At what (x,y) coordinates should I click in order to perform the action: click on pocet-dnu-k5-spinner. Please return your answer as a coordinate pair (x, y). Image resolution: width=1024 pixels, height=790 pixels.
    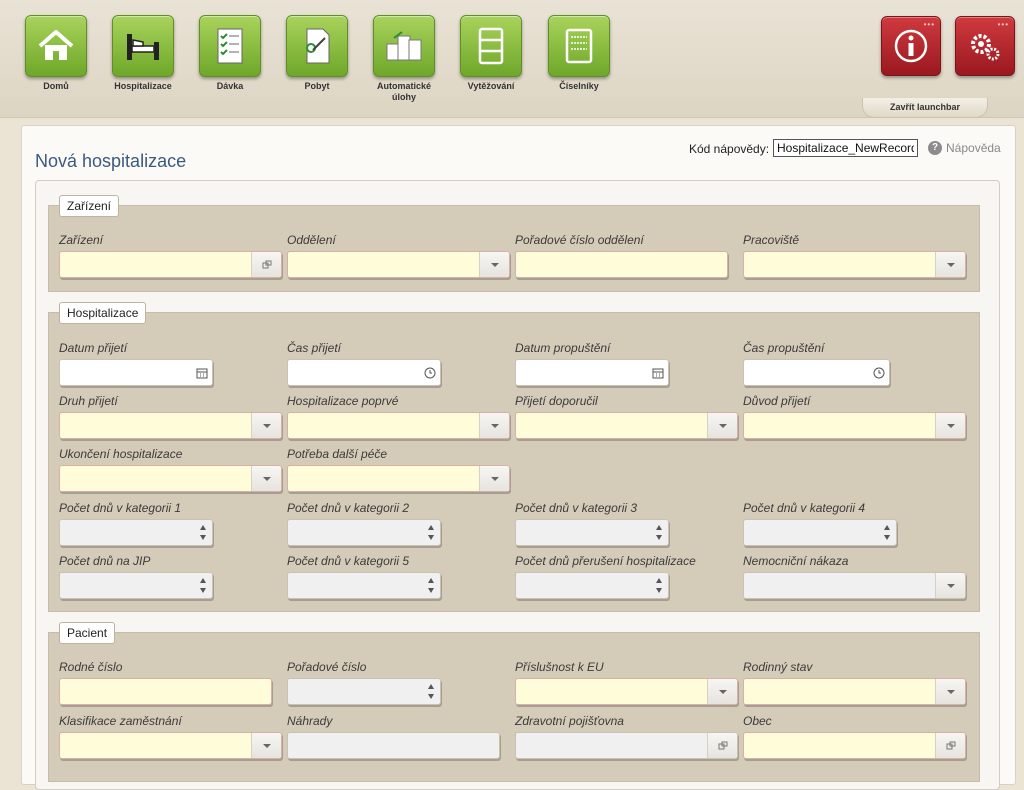
    Looking at the image, I should click on (431, 585).